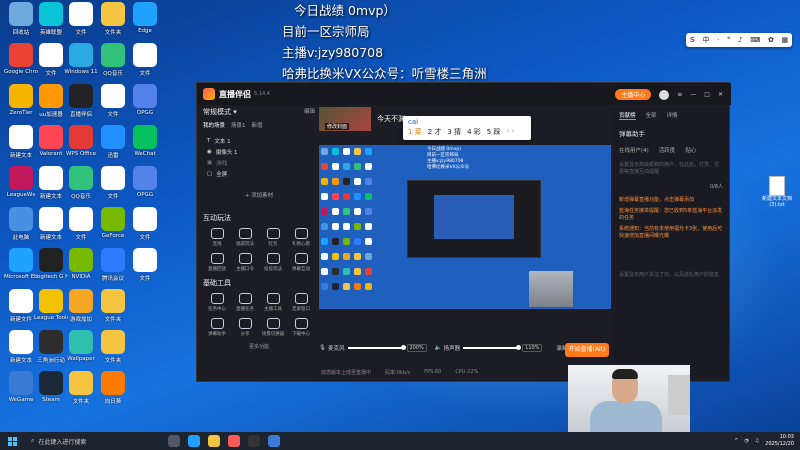  I want to click on desktop-icon: NVIDIA, so click(81, 264).